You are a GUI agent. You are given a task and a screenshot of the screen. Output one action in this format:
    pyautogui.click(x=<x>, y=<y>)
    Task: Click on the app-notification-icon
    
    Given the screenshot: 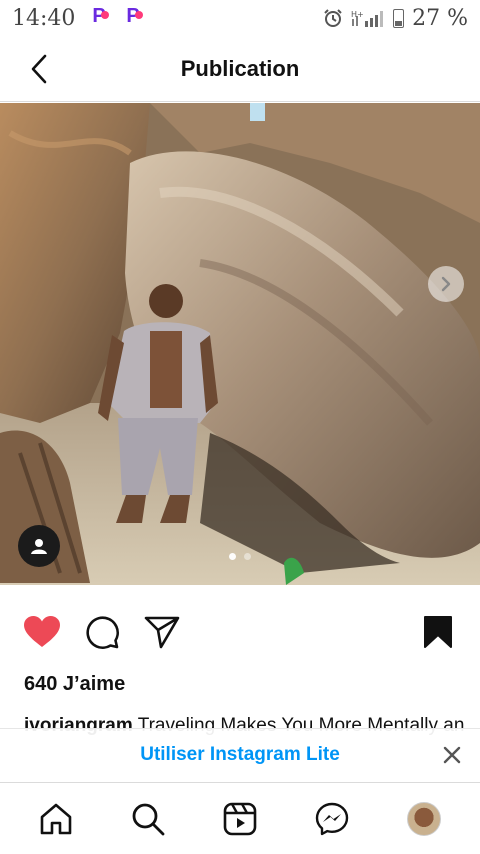 What is the action you would take?
    pyautogui.click(x=100, y=17)
    